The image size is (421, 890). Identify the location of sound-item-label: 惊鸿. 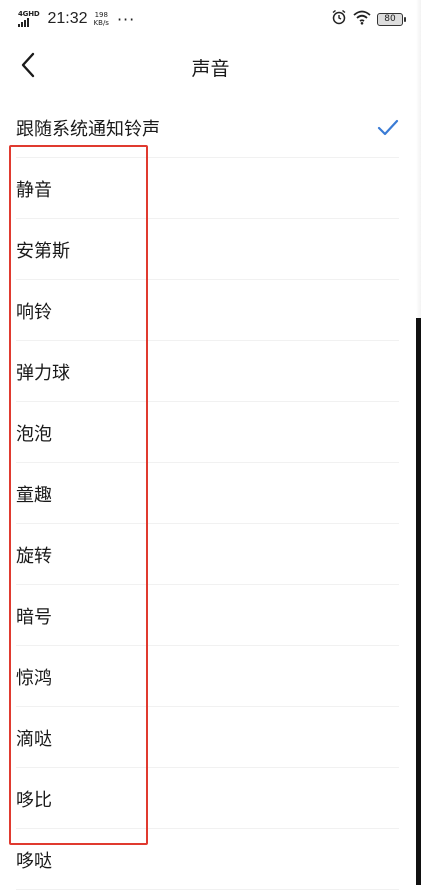
(34, 678).